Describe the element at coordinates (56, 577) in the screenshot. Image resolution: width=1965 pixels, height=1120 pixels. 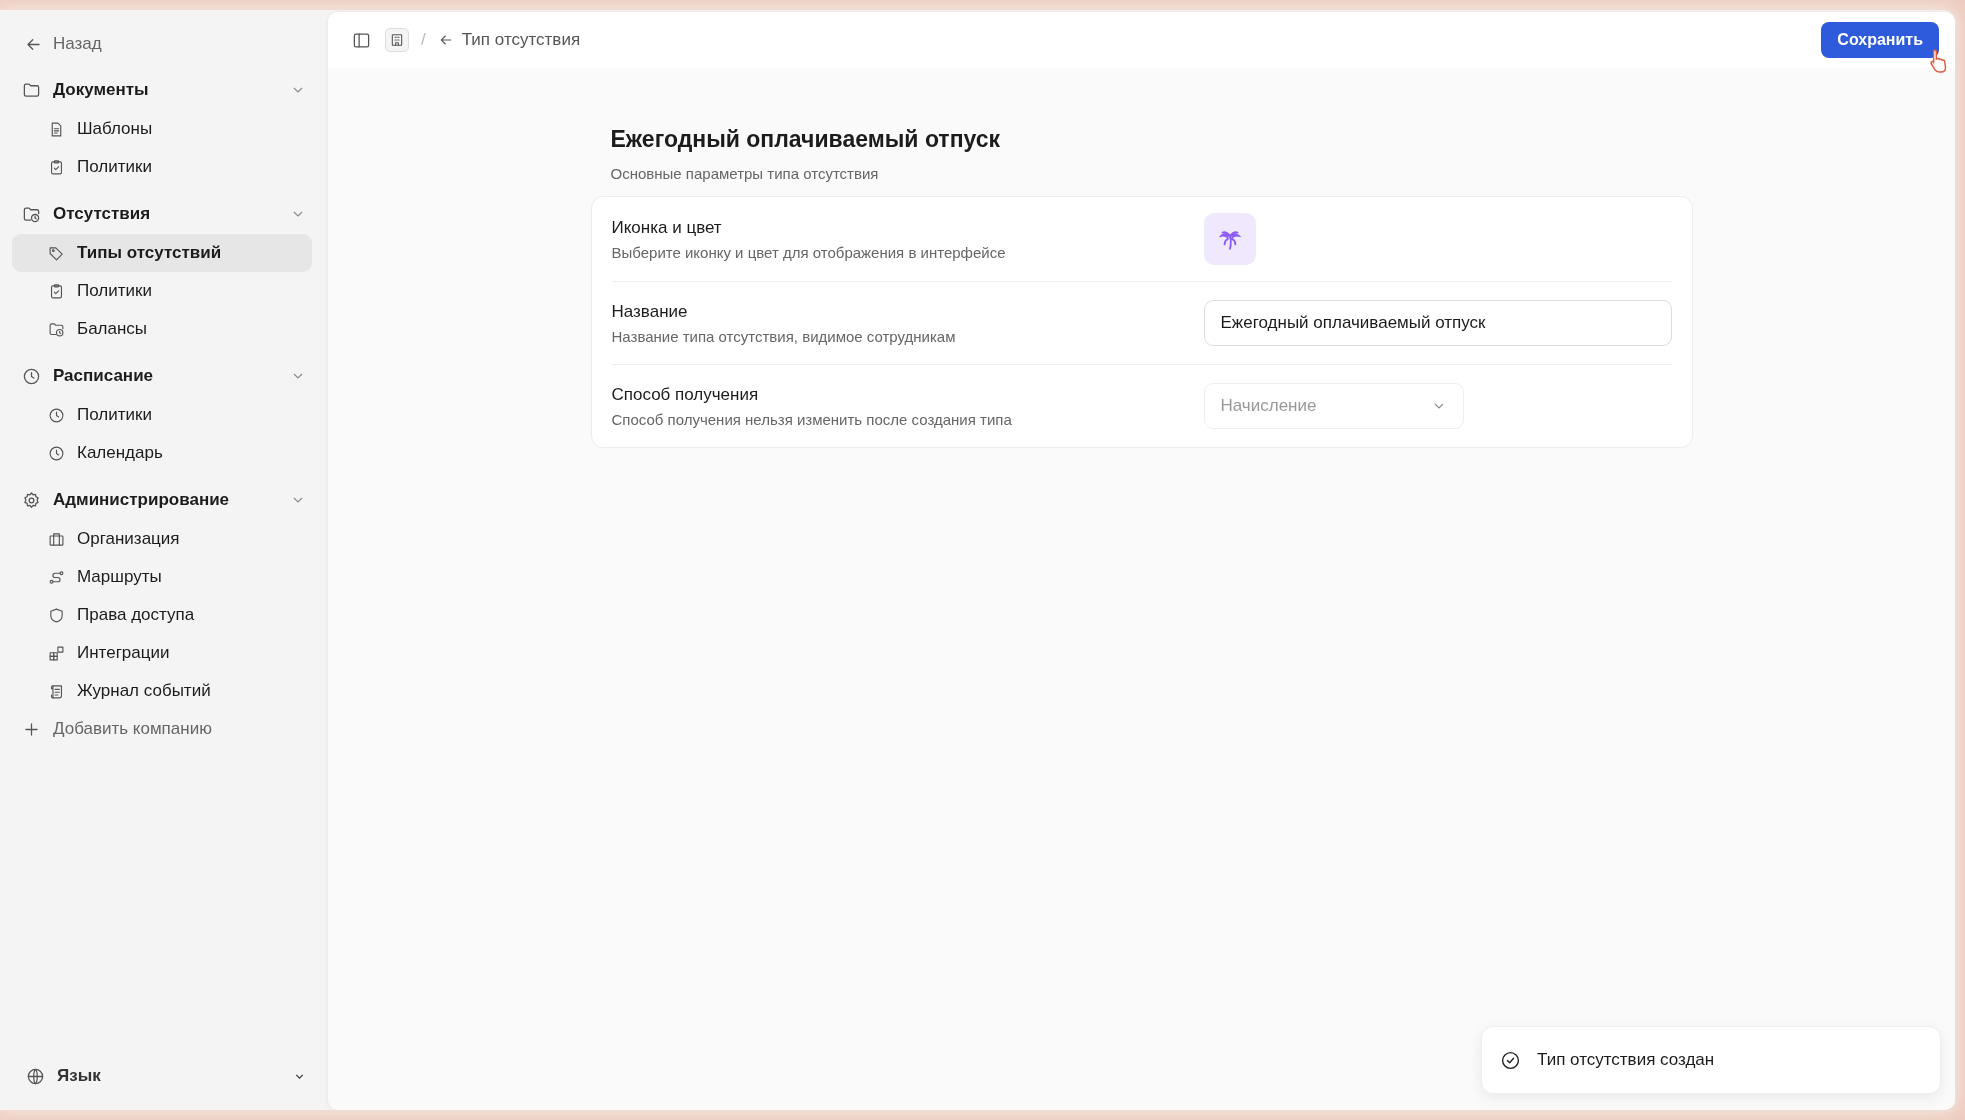
I see `route-icon` at that location.